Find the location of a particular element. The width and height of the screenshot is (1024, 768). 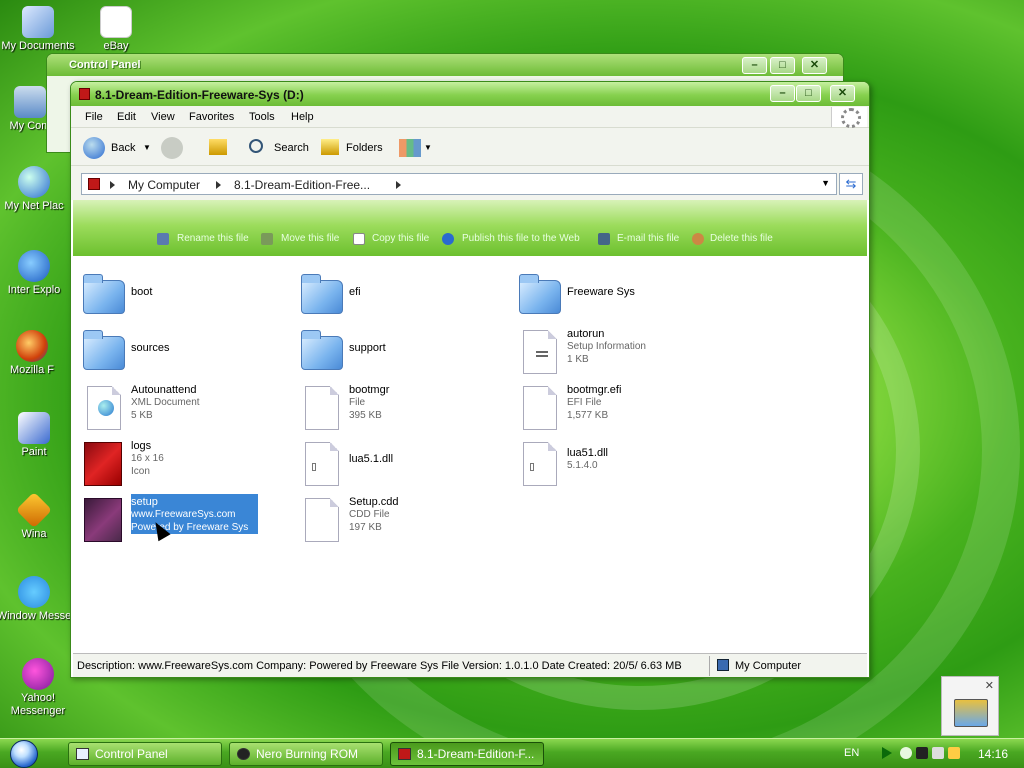

folders-button: Folders is located at coordinates (356, 148).